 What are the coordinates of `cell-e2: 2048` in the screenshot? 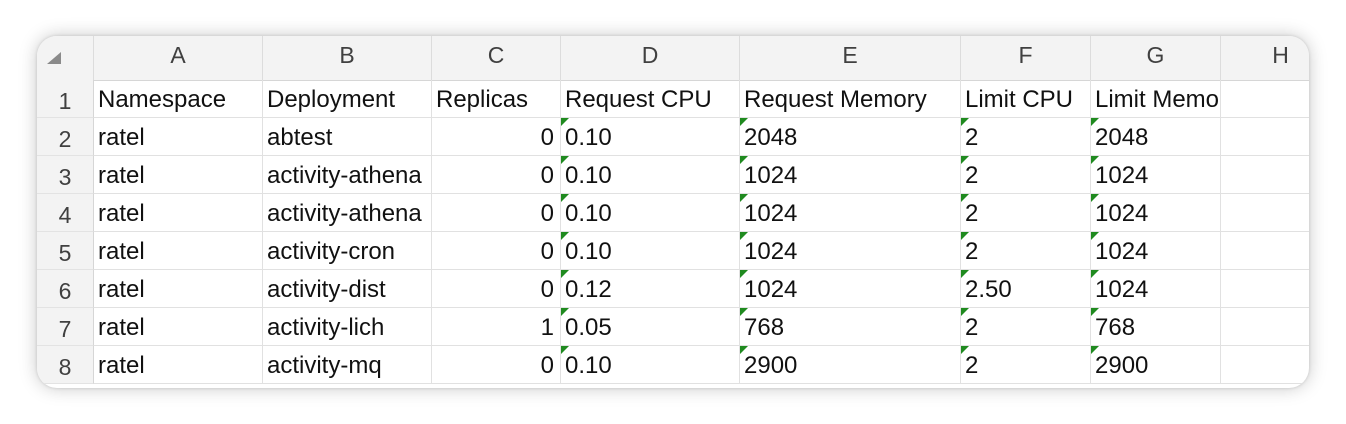 It's located at (850, 137).